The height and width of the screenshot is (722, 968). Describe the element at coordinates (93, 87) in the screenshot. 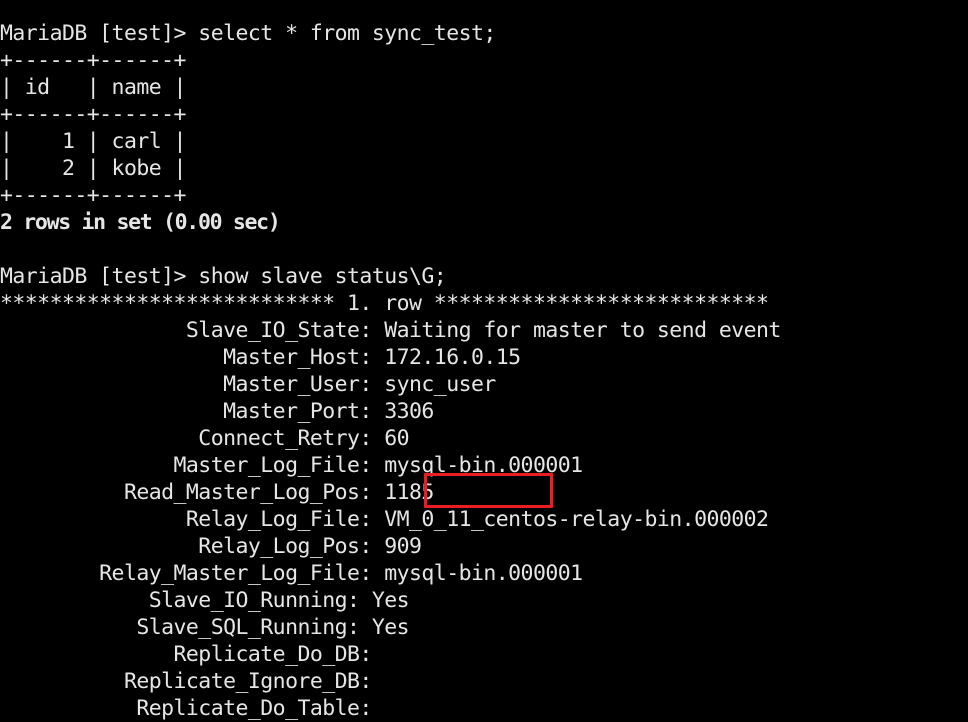

I see `result-table-header-row: | id | name |` at that location.